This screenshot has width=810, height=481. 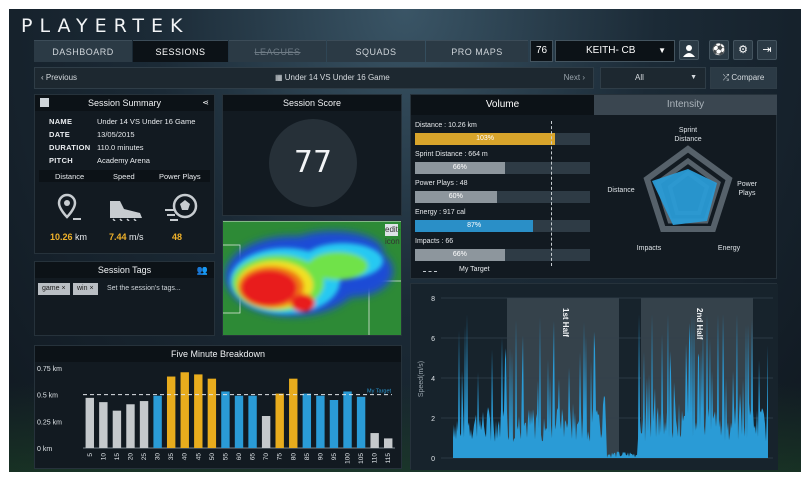 I want to click on x-tick-label: 70, so click(x=266, y=457).